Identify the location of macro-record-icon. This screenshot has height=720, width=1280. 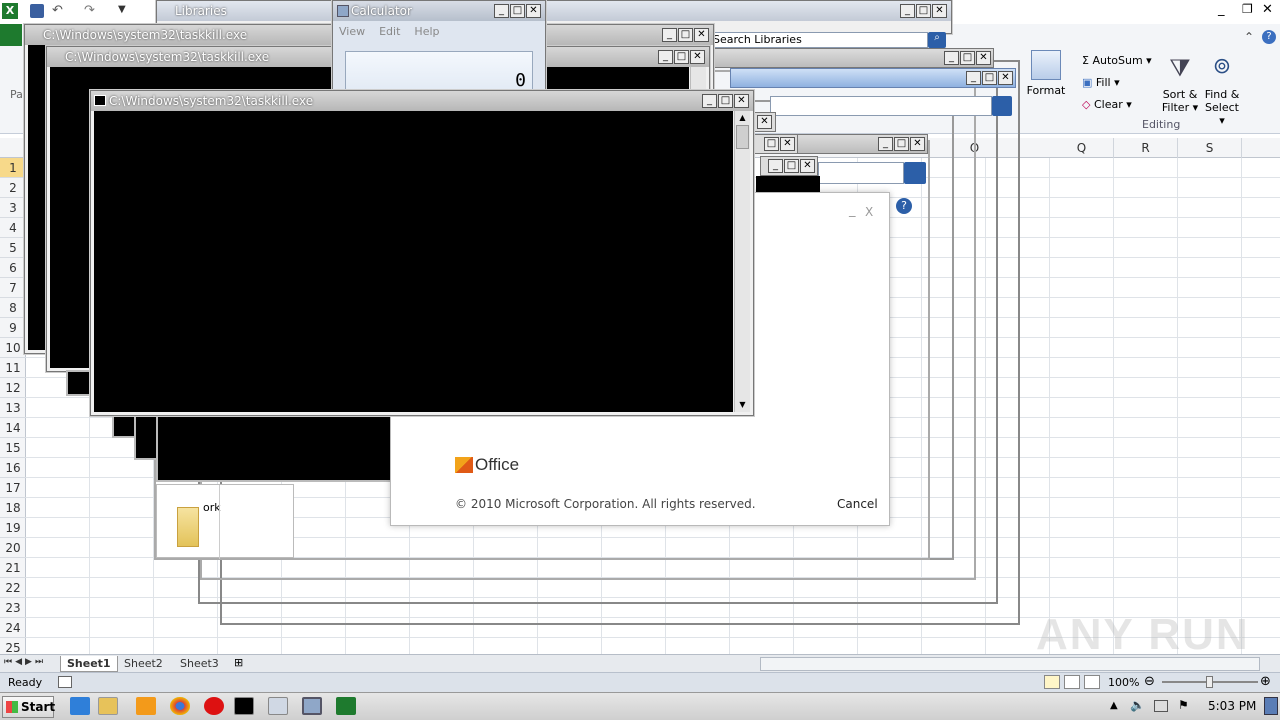
(65, 682).